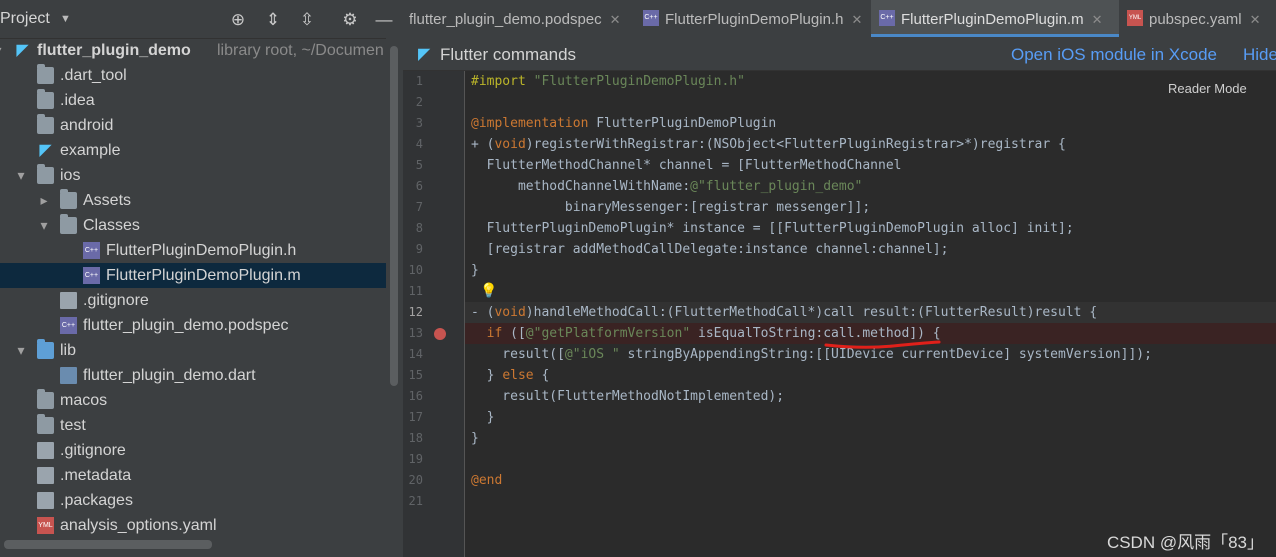 This screenshot has height=557, width=1276. What do you see at coordinates (70, 175) in the screenshot?
I see `tree-item-label: ios` at bounding box center [70, 175].